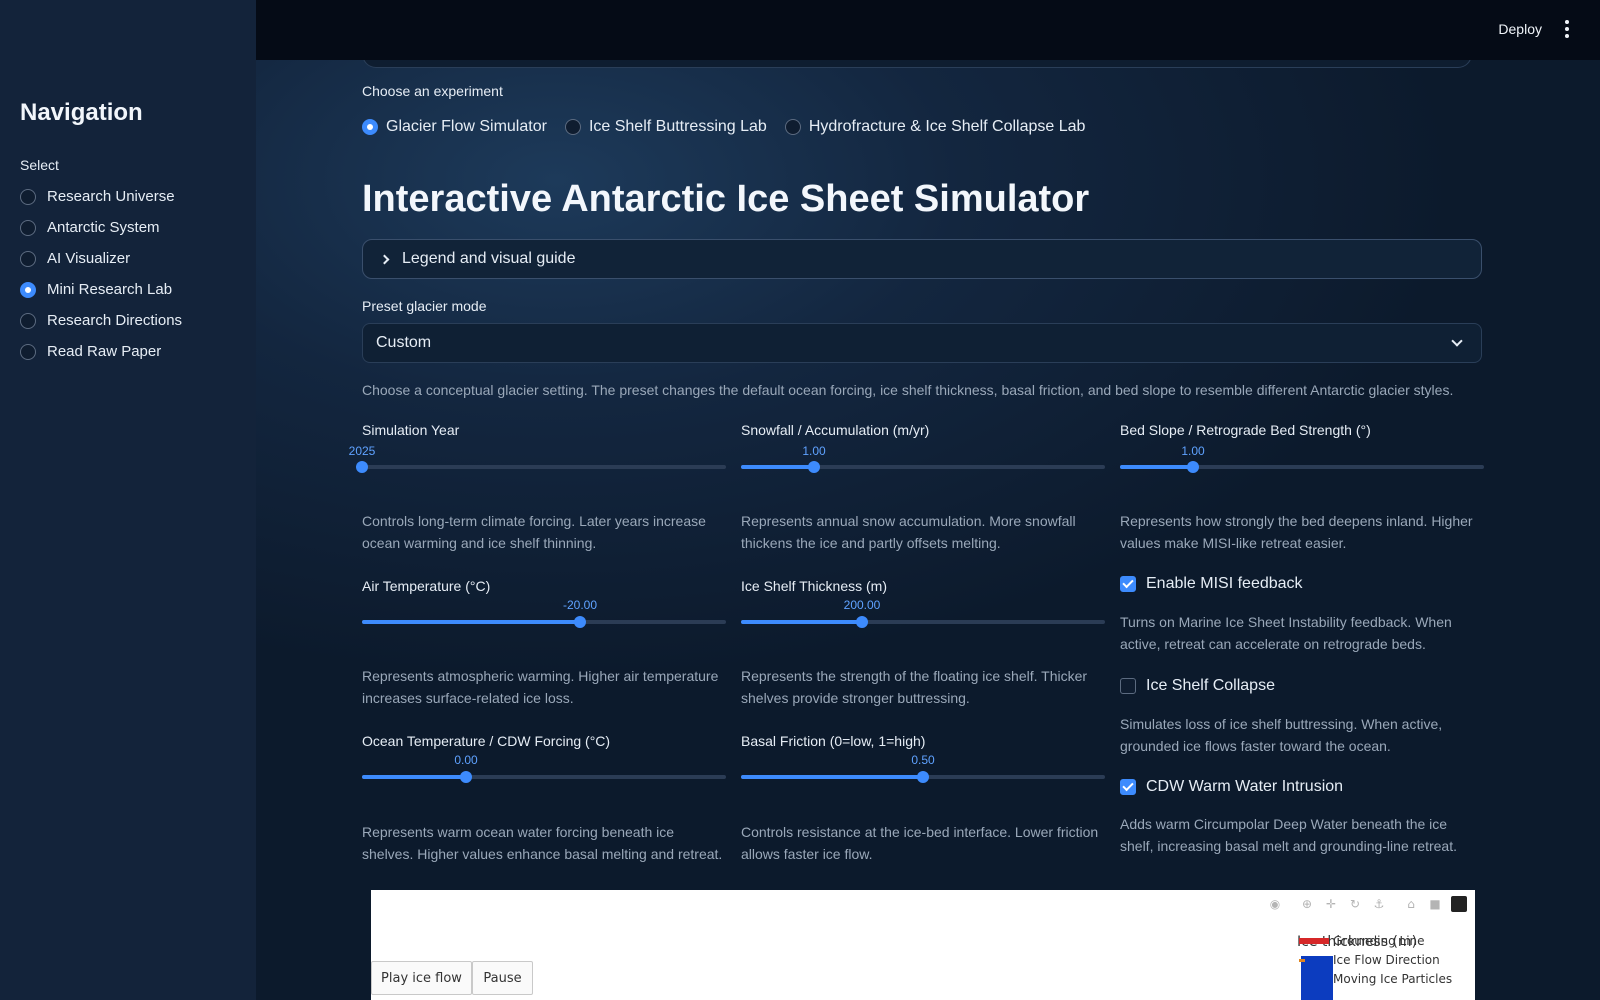 This screenshot has width=1600, height=1000. I want to click on ocean-temperature-label: Ocean Temperature / CDW Forcing (°C), so click(486, 741).